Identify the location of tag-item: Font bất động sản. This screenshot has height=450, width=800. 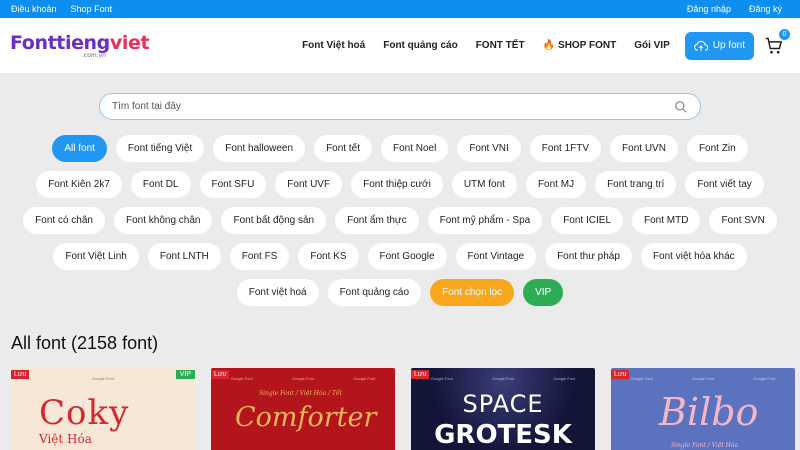
(274, 220).